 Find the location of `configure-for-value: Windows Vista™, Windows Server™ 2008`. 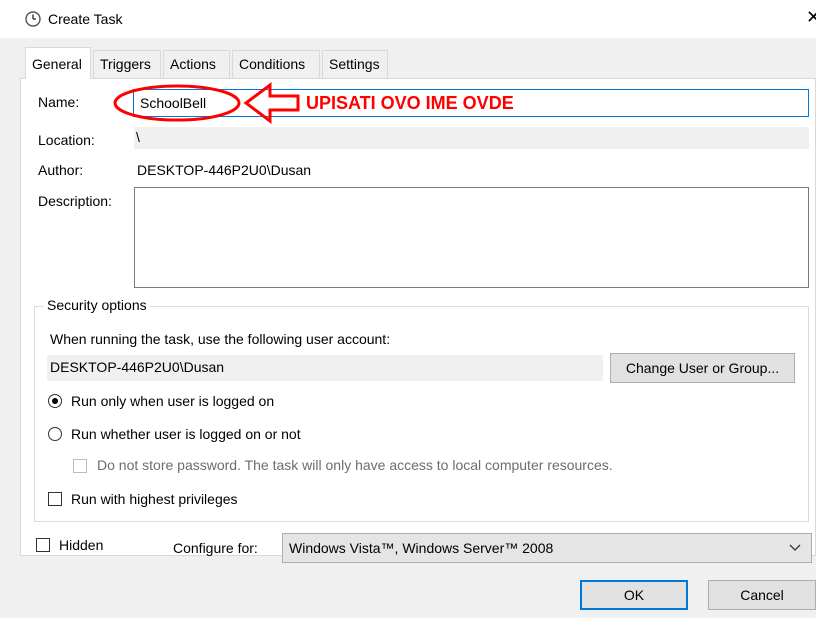

configure-for-value: Windows Vista™, Windows Server™ 2008 is located at coordinates (421, 548).